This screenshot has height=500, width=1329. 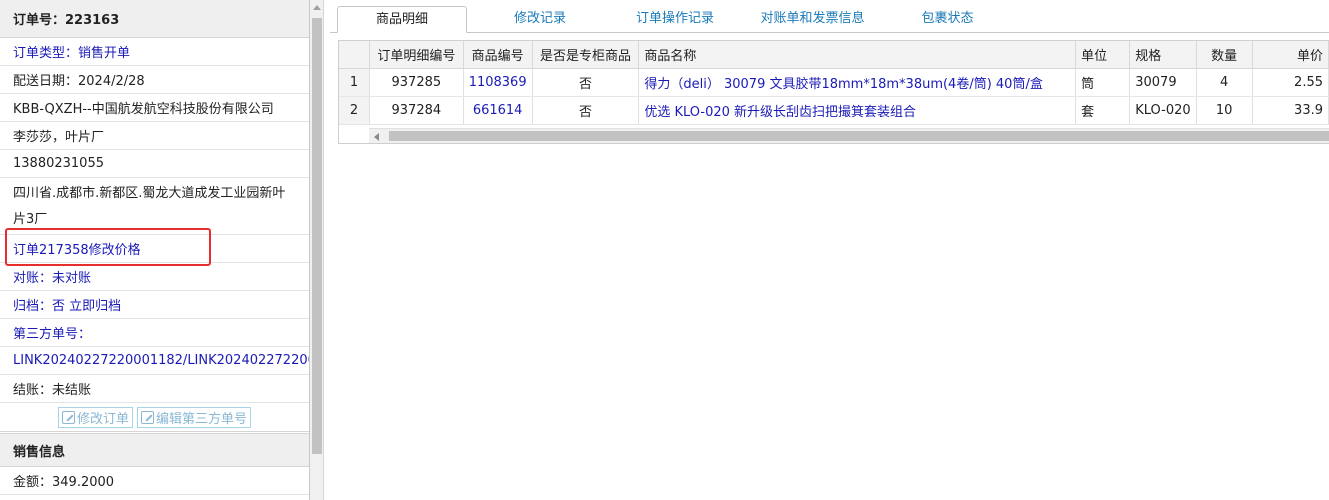 I want to click on tab-package-status: 包裹状态, so click(x=947, y=19).